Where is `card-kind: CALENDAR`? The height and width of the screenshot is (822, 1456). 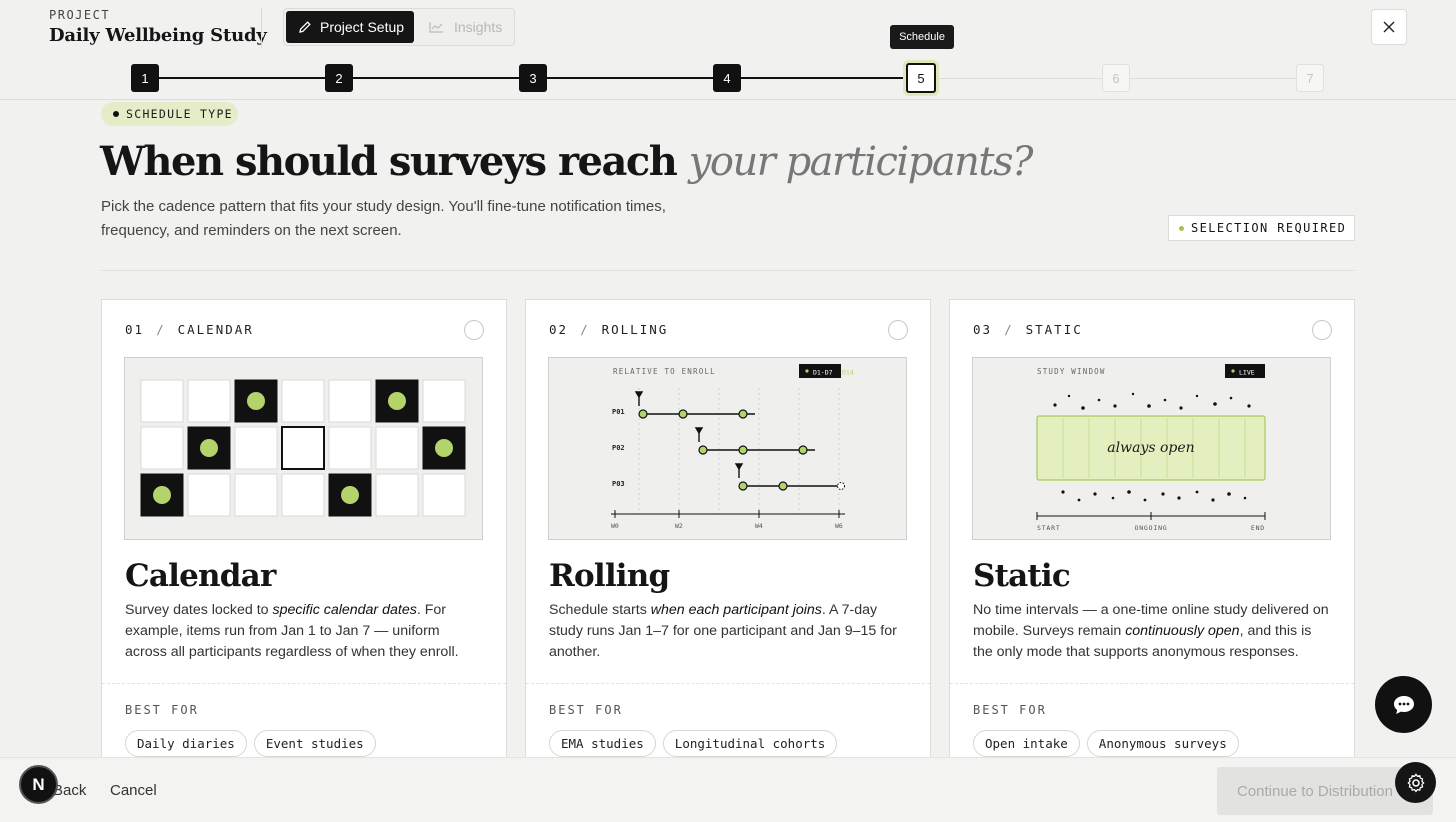 card-kind: CALENDAR is located at coordinates (215, 329).